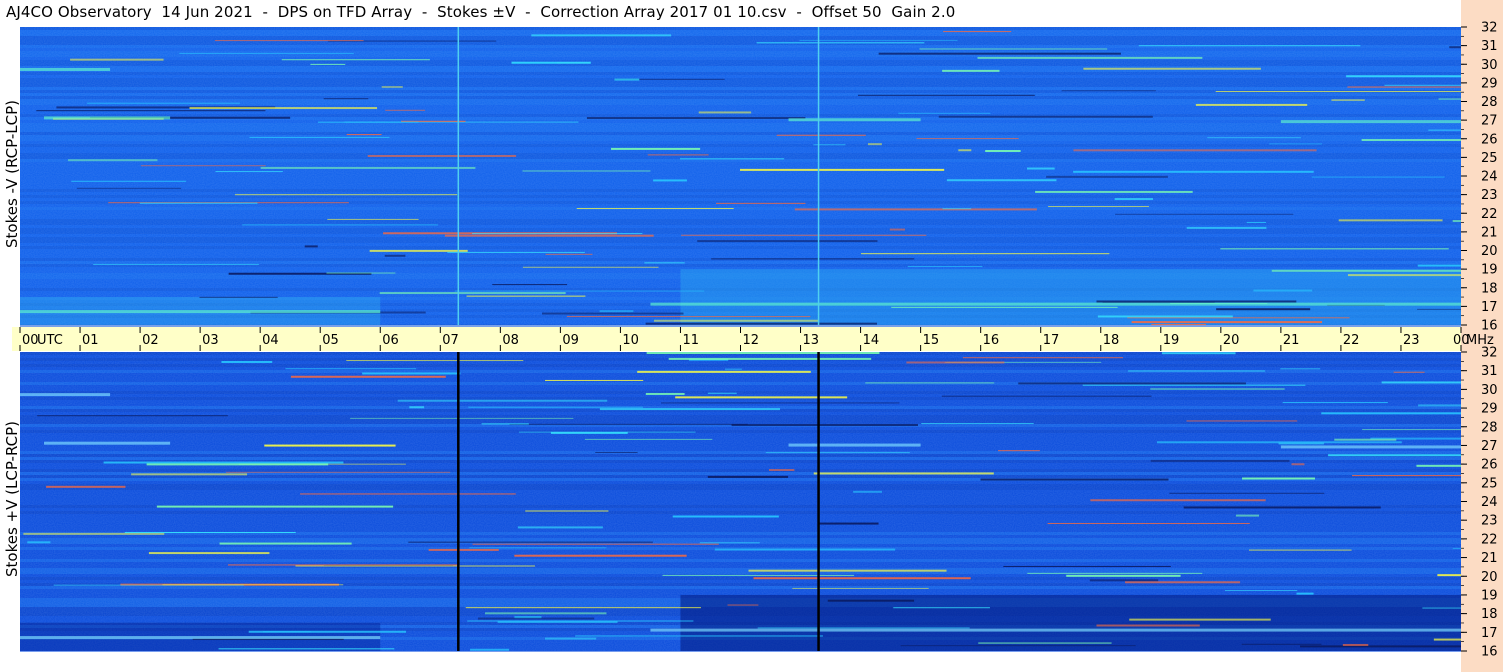 This screenshot has width=1503, height=672. I want to click on time-tick-label: 01, so click(90, 340).